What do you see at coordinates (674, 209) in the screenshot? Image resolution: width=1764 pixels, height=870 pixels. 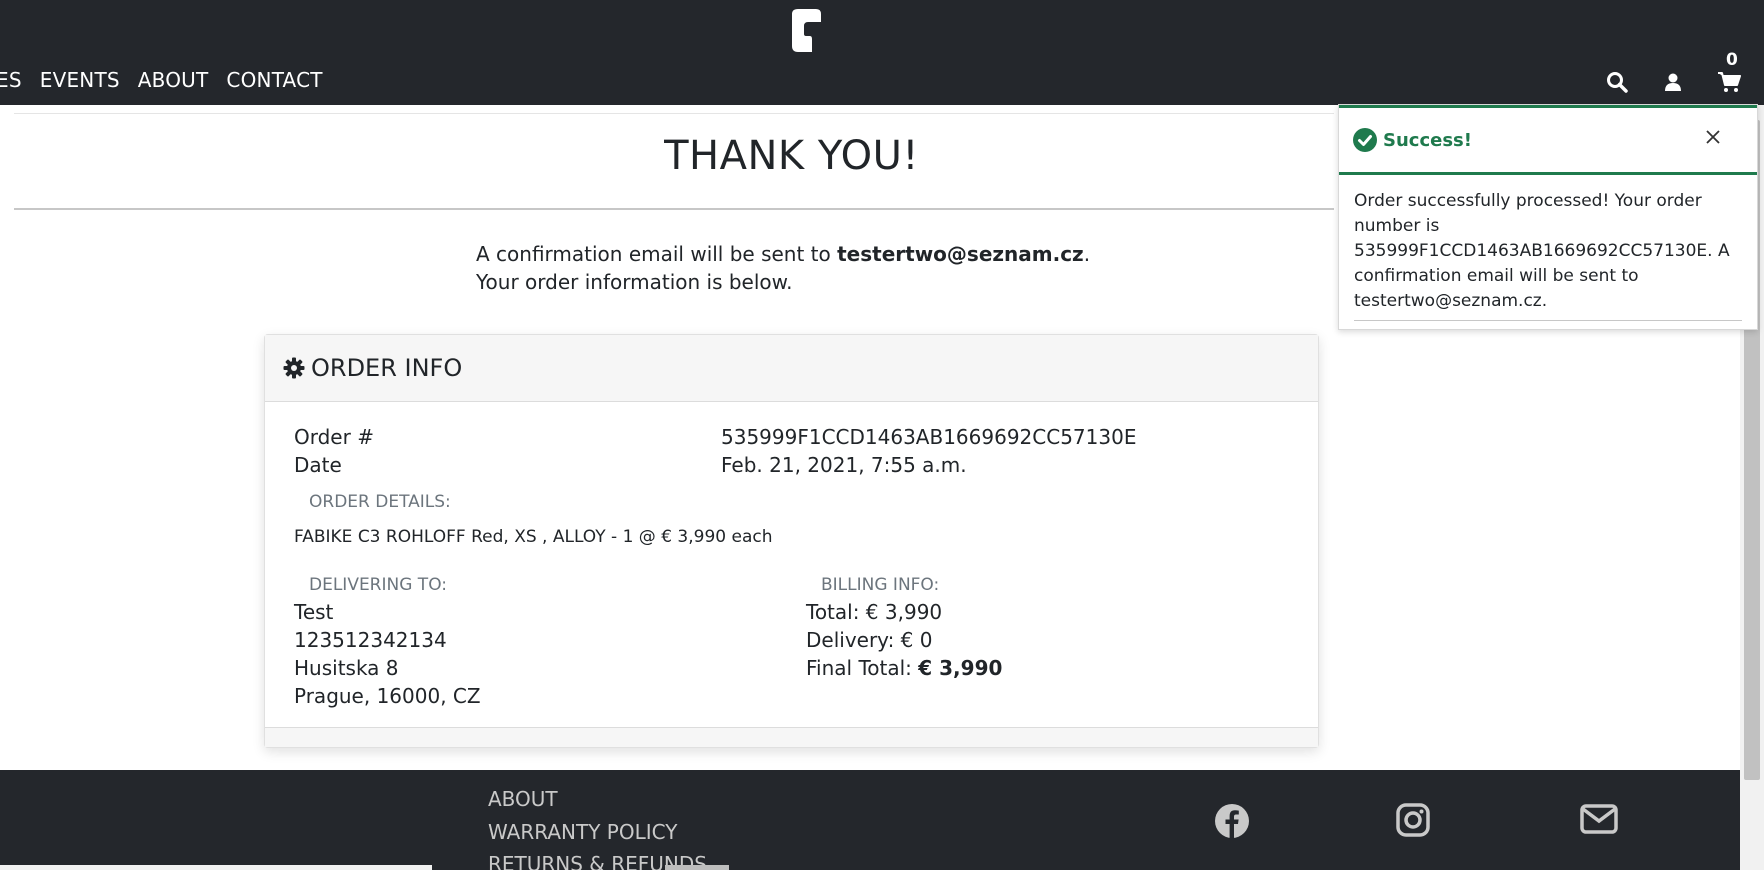 I see `title-divider` at bounding box center [674, 209].